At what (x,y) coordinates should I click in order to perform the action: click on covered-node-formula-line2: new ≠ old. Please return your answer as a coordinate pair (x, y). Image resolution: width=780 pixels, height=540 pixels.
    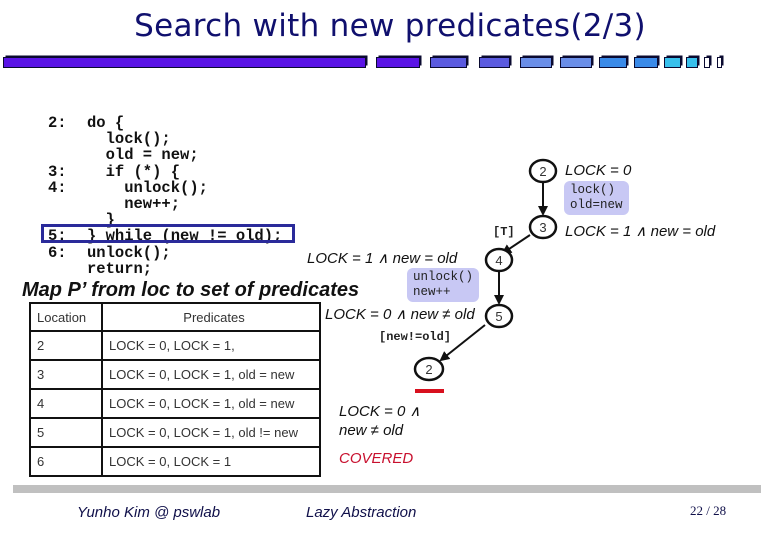
    Looking at the image, I should click on (371, 430).